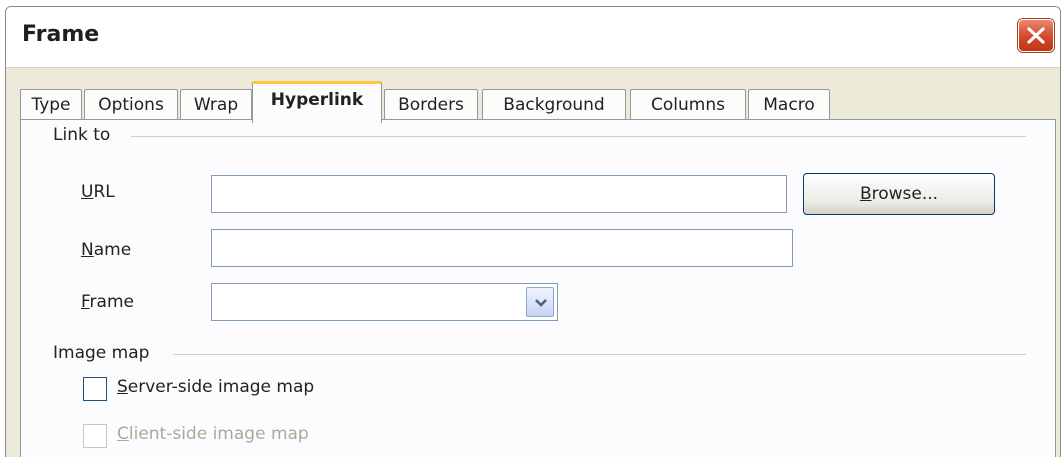 This screenshot has height=457, width=1061. Describe the element at coordinates (51, 104) in the screenshot. I see `tab-type: Type` at that location.